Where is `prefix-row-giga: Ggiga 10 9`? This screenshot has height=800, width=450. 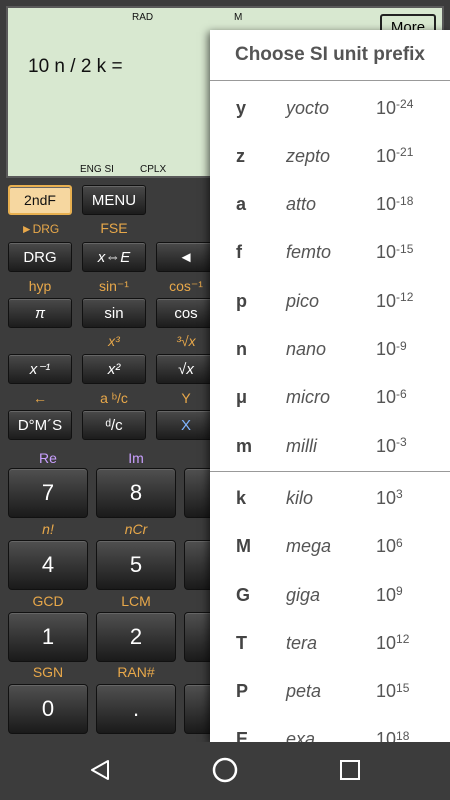
prefix-row-giga: Ggiga 10 9 is located at coordinates (330, 595).